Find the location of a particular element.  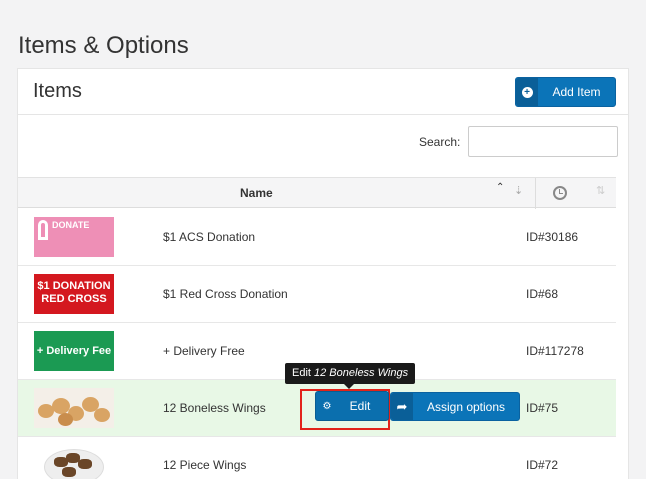

item-name: 12 Boneless Wings is located at coordinates (214, 408).